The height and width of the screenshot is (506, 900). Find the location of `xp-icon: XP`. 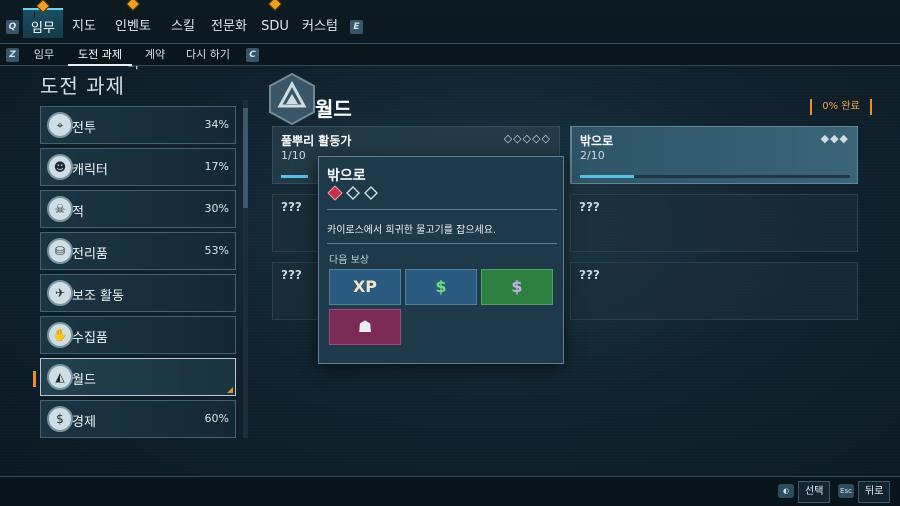

xp-icon: XP is located at coordinates (365, 286).